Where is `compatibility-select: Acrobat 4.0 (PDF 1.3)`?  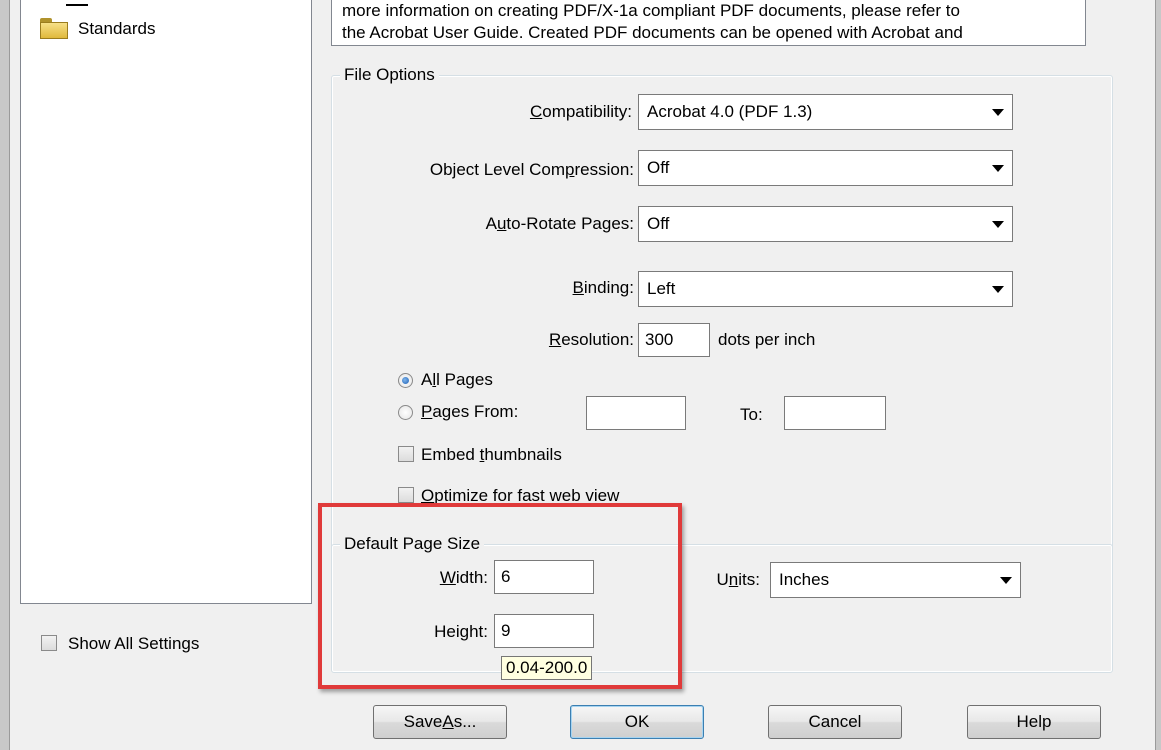
compatibility-select: Acrobat 4.0 (PDF 1.3) is located at coordinates (825, 112).